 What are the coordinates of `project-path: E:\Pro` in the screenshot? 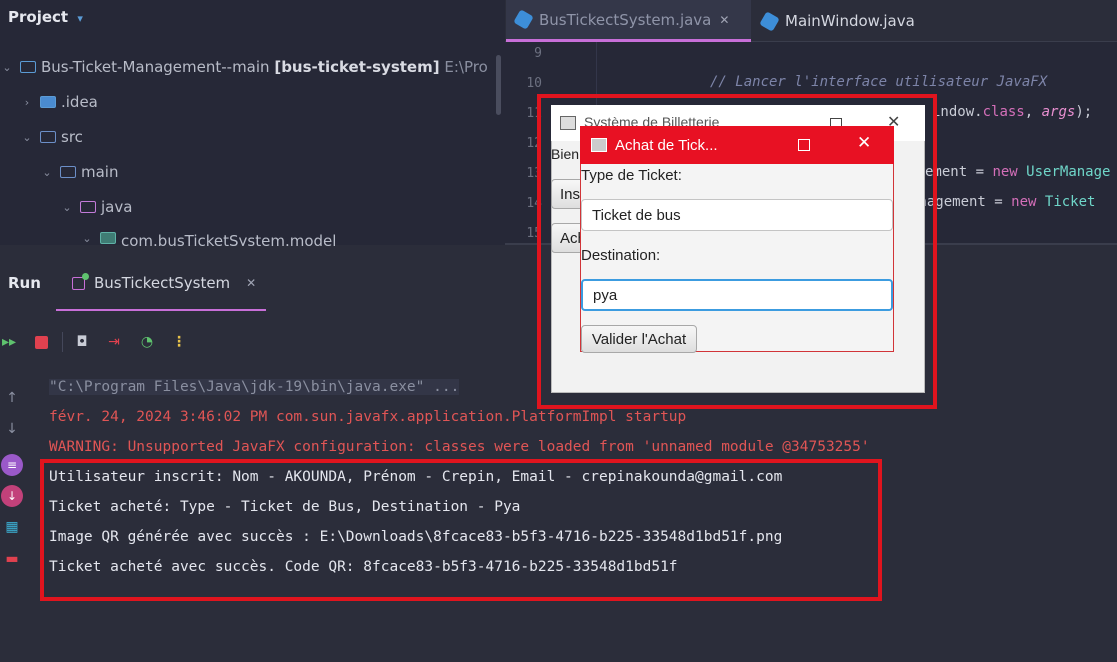 It's located at (466, 67).